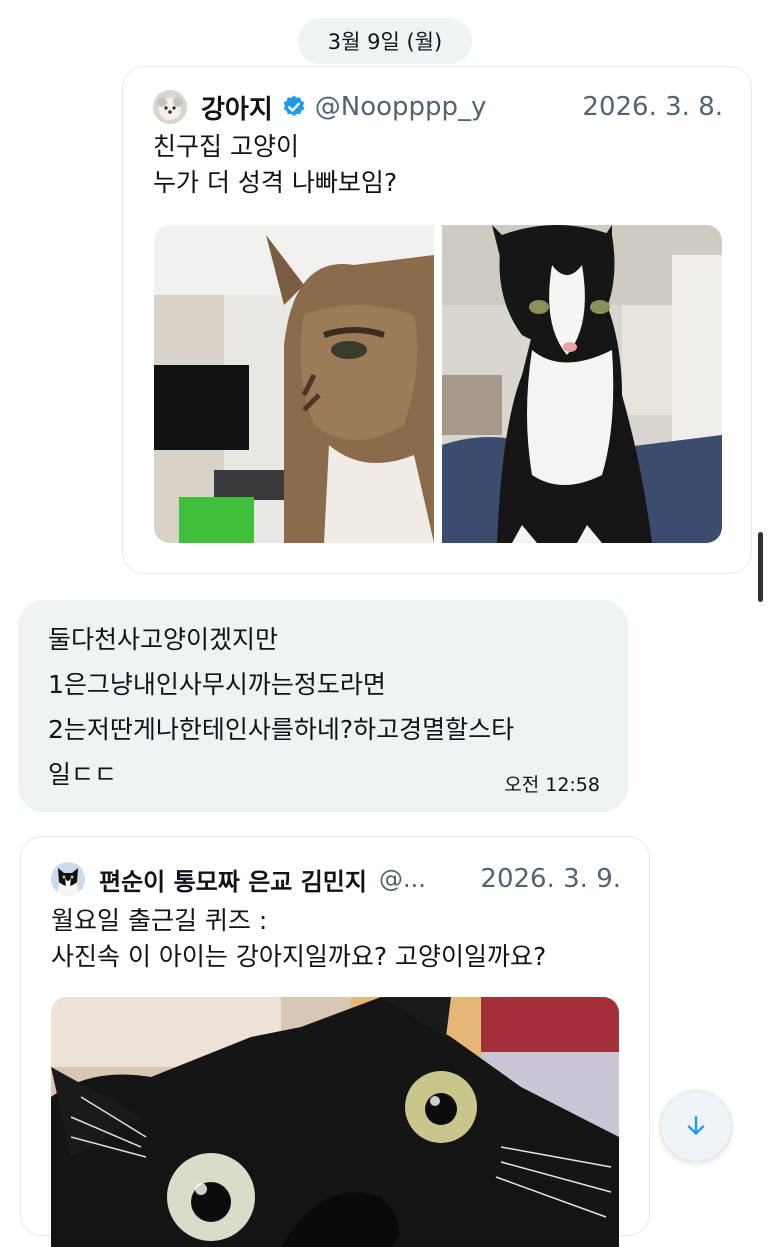  I want to click on quoted-post-header: 편순이 통모짜 은교 김민지 @... 2026. 3. 9., so click(336, 879).